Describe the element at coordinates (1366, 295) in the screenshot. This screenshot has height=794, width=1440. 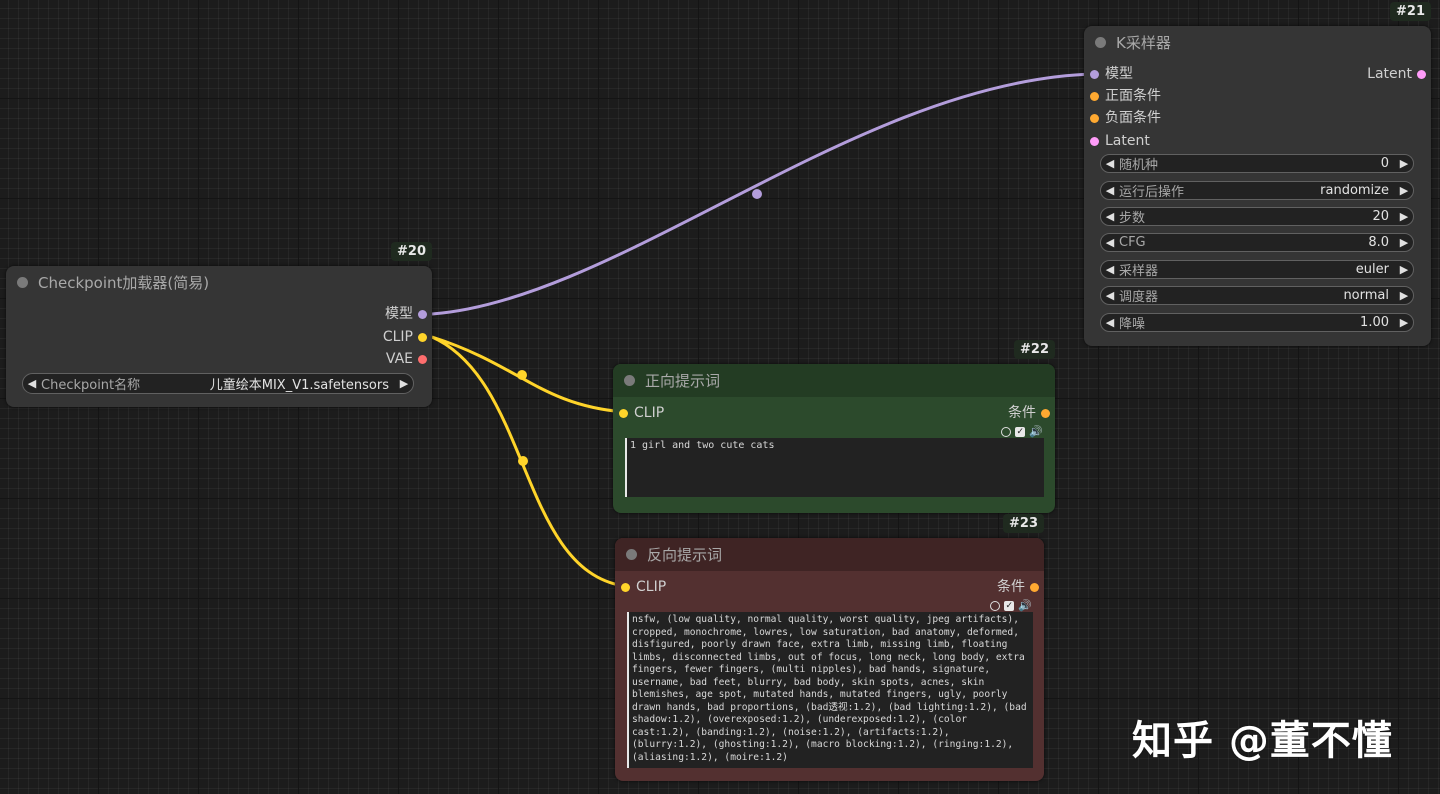
I see `widget-value: normal` at that location.